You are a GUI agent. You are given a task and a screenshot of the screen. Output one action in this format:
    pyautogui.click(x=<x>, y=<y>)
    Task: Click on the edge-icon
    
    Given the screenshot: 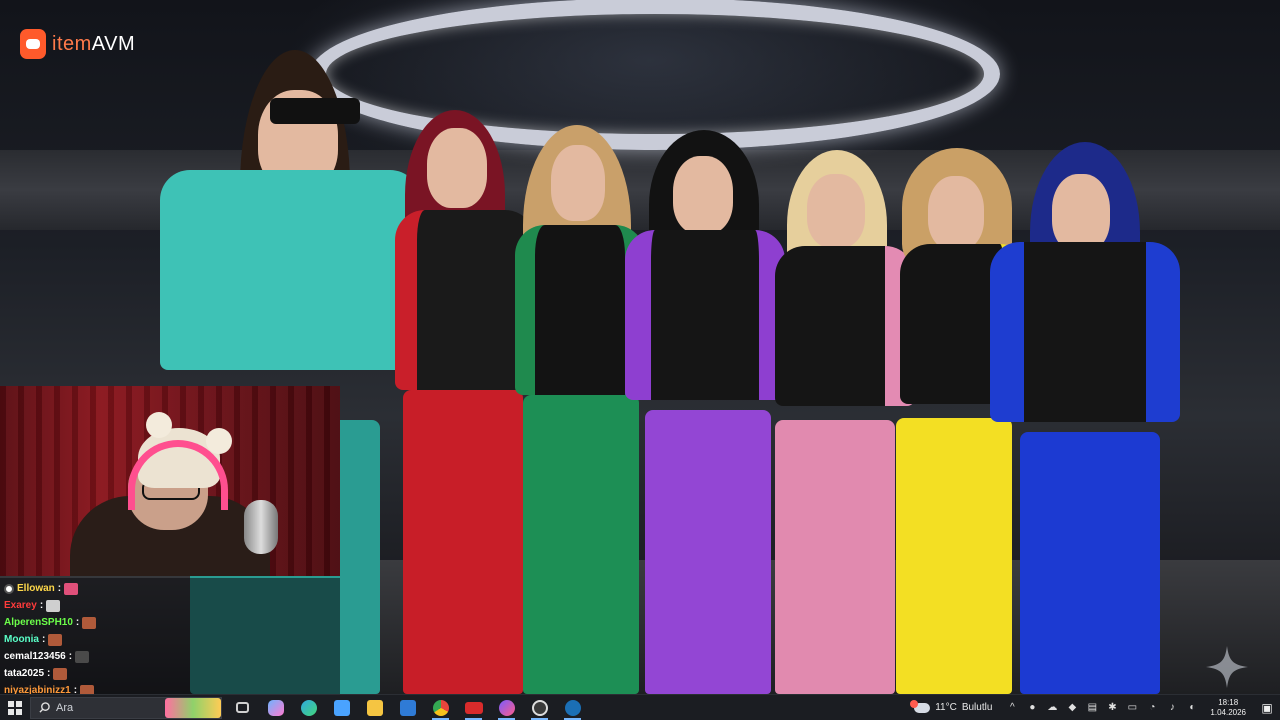 What is the action you would take?
    pyautogui.click(x=308, y=707)
    